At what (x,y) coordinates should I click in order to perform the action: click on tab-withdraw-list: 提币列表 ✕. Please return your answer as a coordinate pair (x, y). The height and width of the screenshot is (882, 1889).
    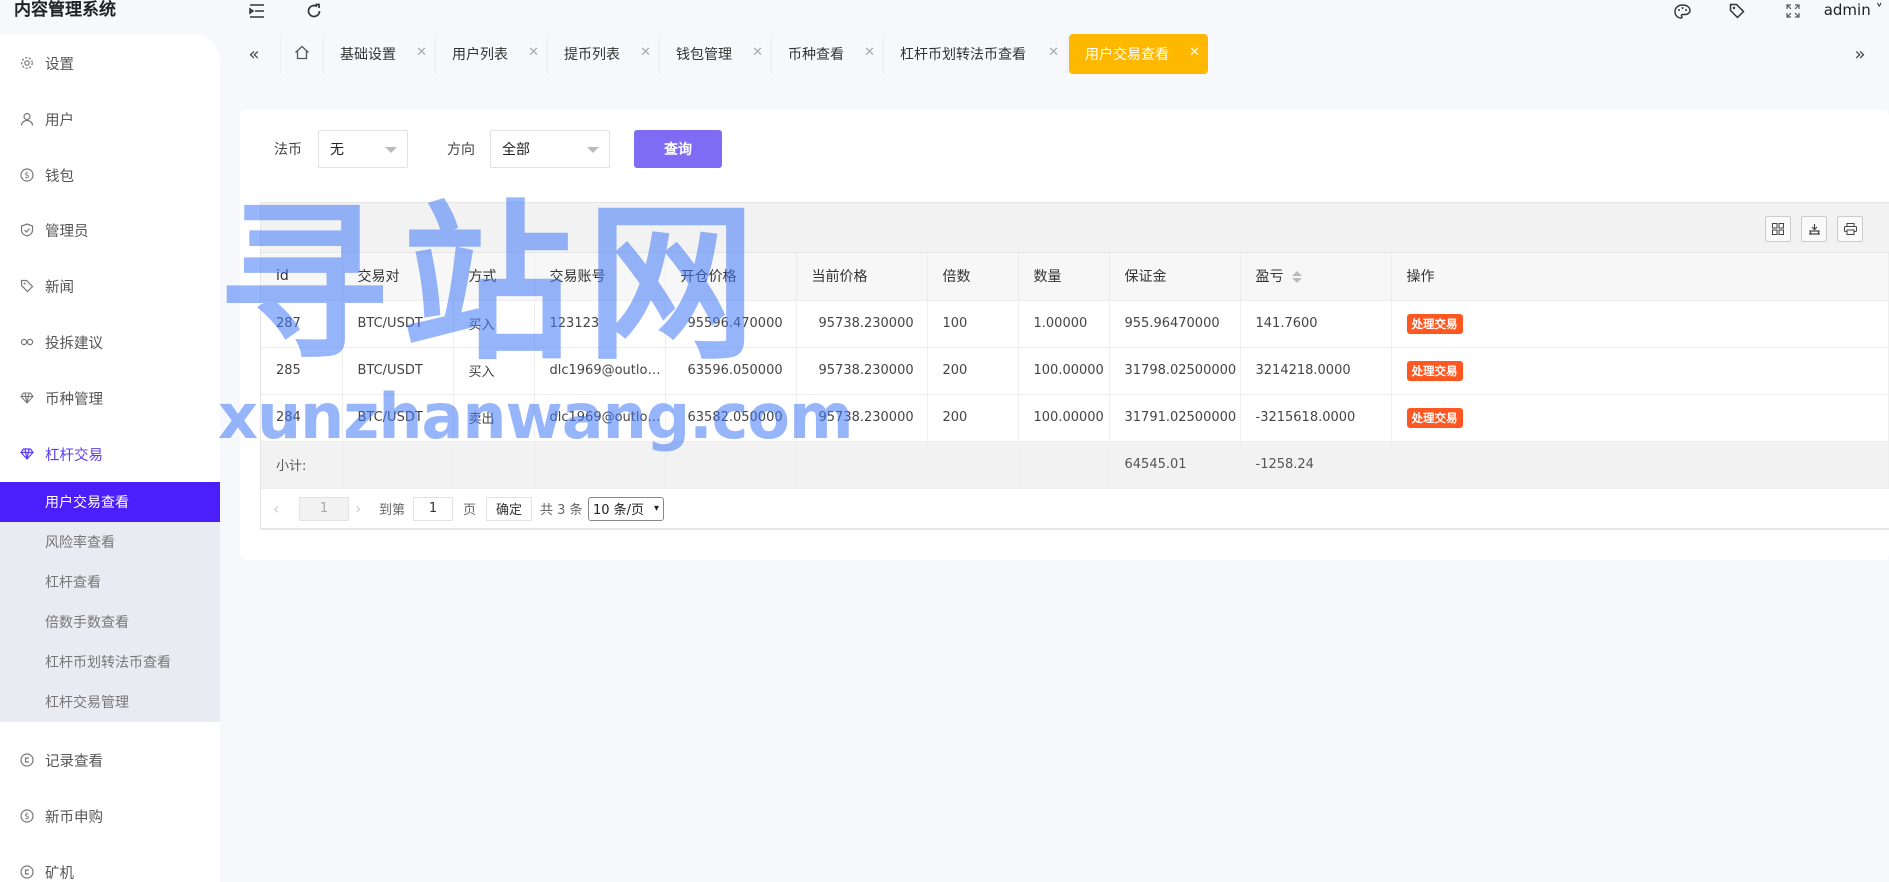
    Looking at the image, I should click on (604, 54).